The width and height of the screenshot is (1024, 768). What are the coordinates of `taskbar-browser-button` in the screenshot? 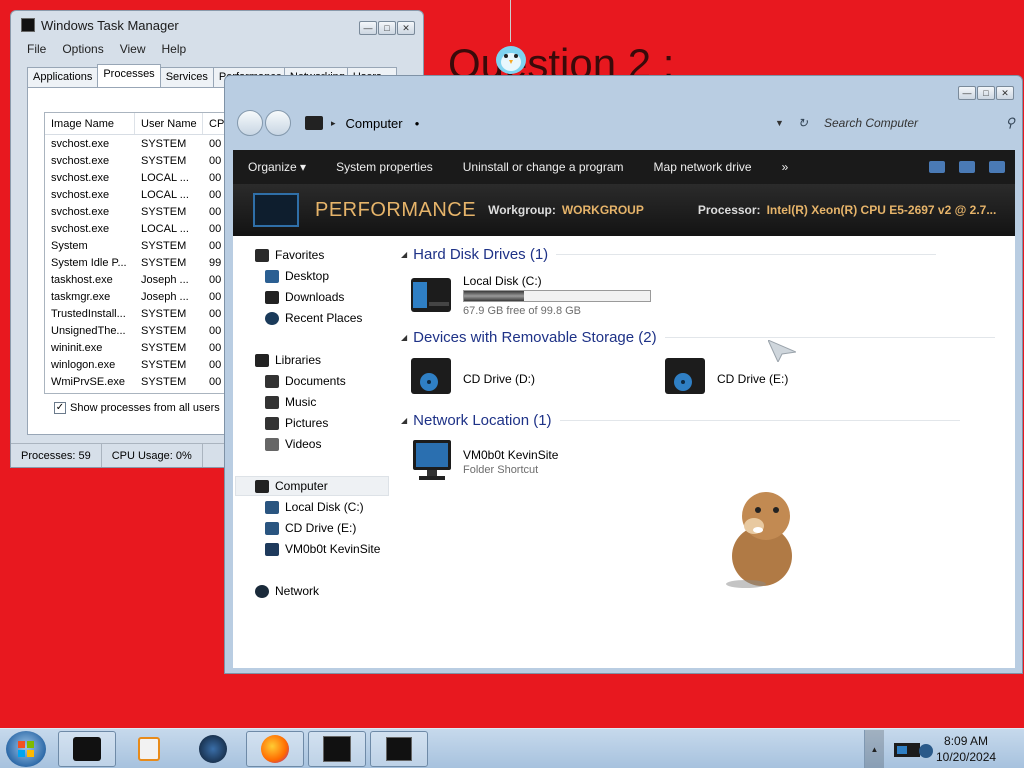 It's located at (213, 749).